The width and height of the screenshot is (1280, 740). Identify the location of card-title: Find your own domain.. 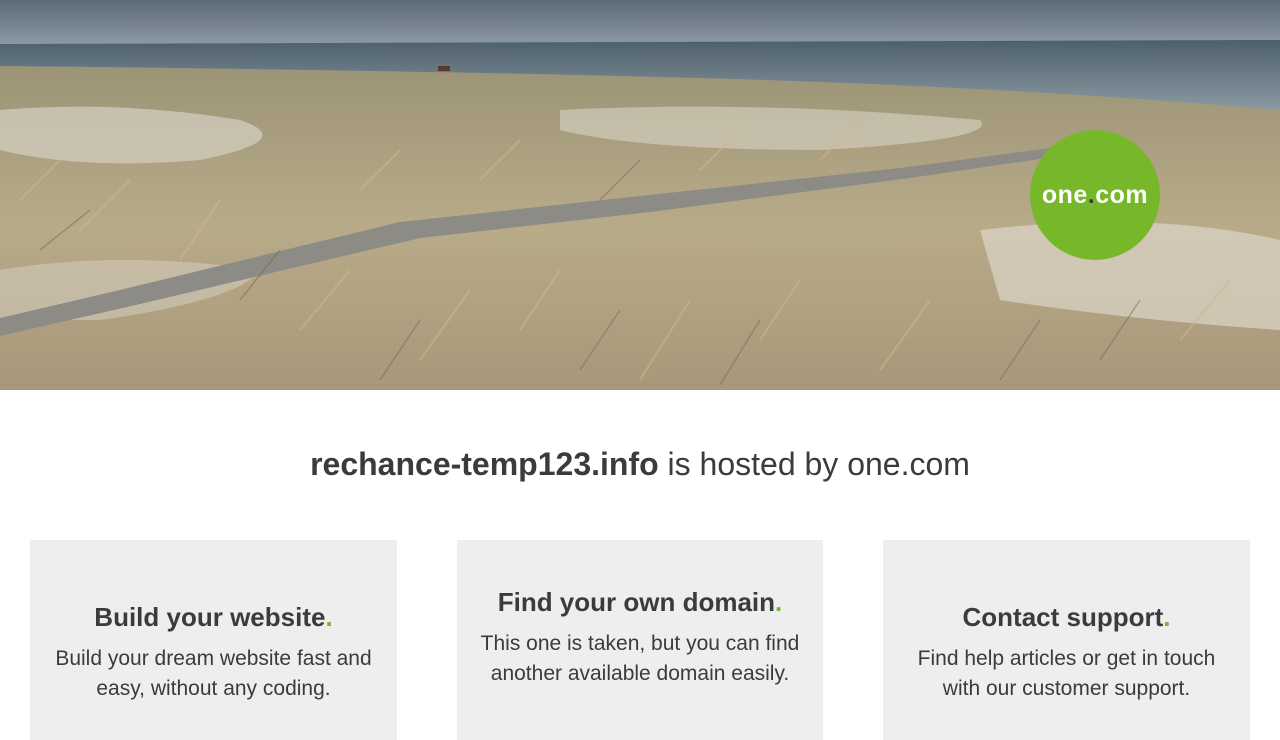
(640, 602).